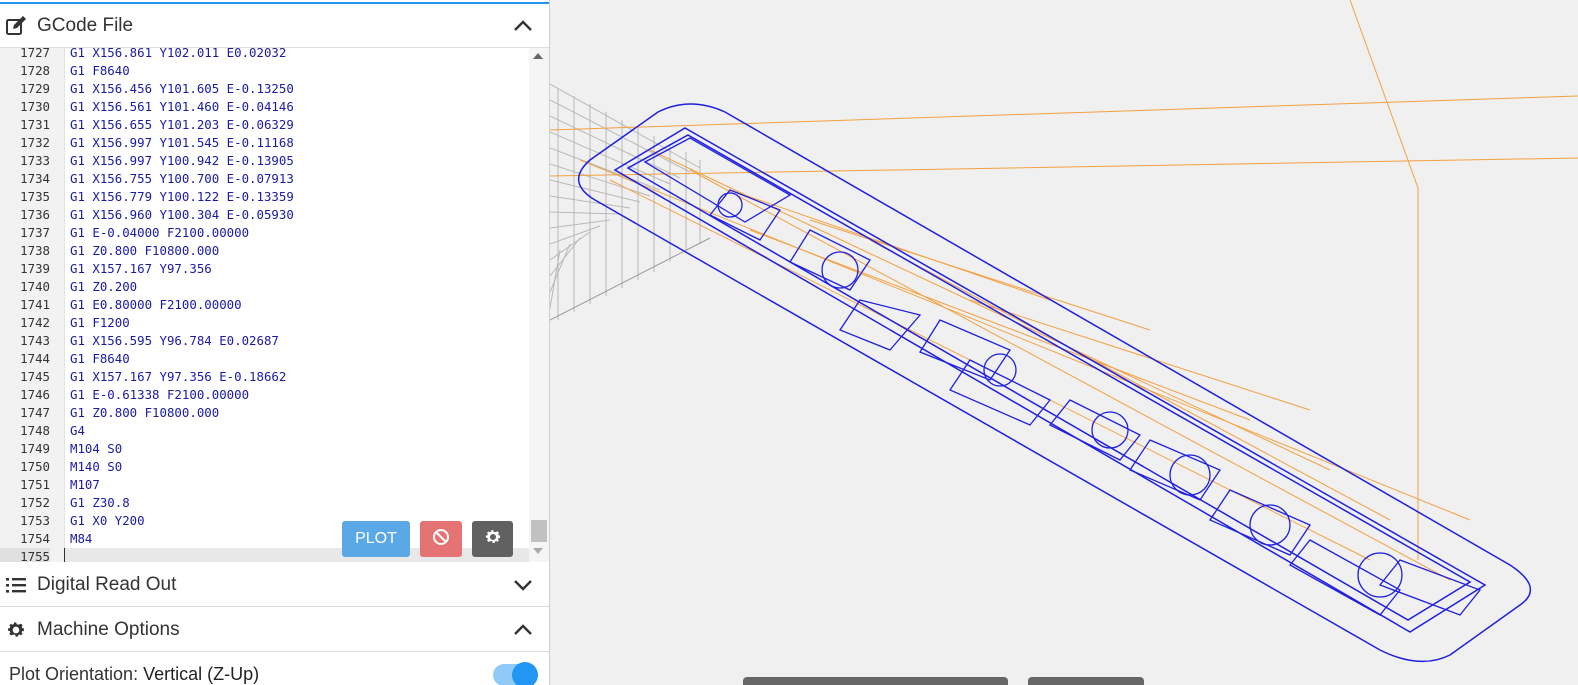 This screenshot has height=685, width=1578. I want to click on line-number: 1737, so click(35, 232).